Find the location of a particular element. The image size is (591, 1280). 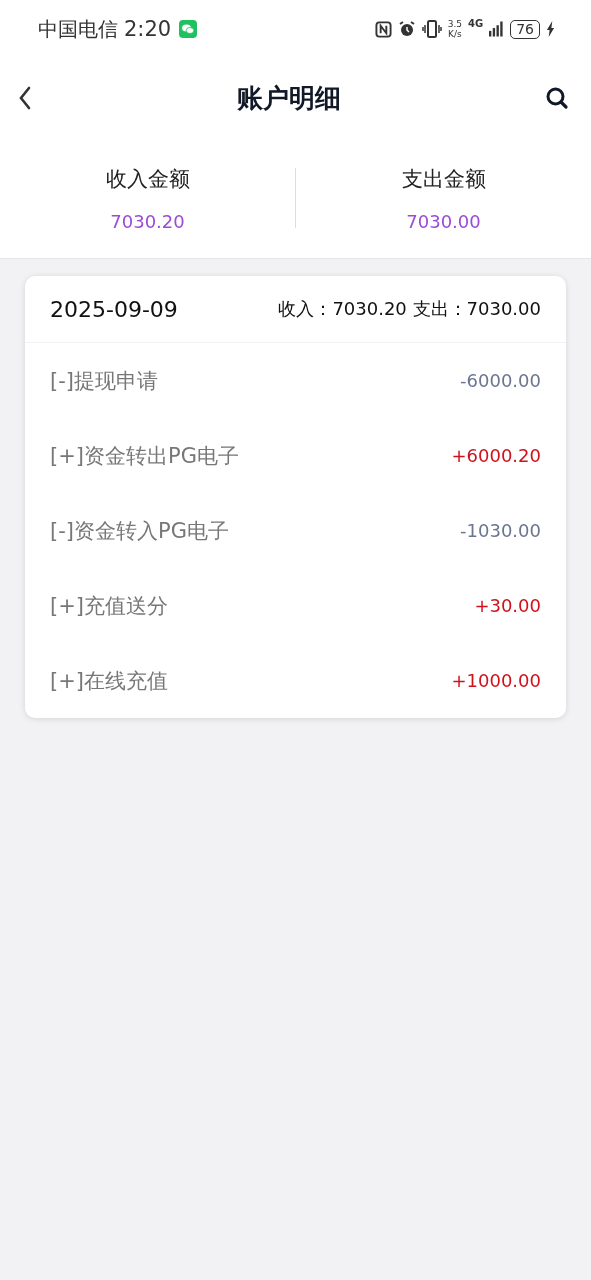

summary-amount: 7030.00 is located at coordinates (443, 221).